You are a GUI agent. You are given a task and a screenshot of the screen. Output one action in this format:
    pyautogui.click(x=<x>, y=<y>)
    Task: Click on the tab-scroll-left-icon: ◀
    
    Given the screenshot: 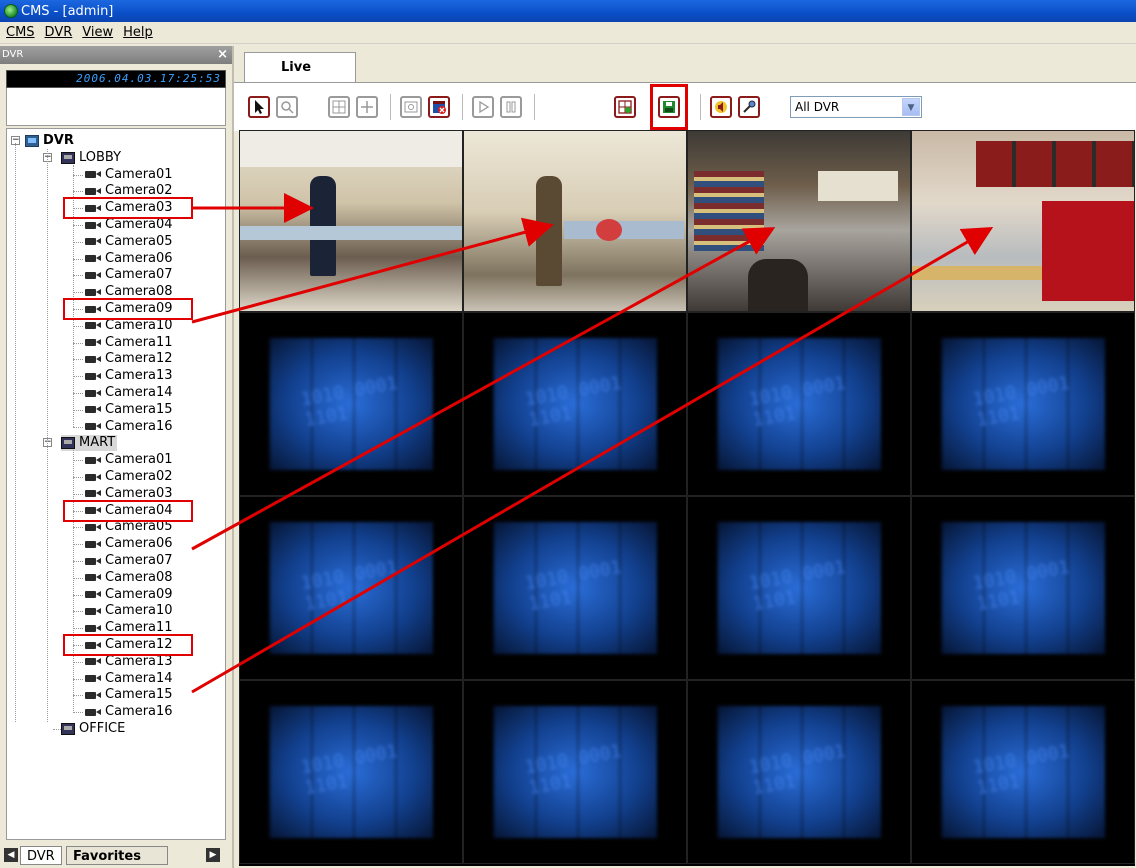 What is the action you would take?
    pyautogui.click(x=11, y=855)
    